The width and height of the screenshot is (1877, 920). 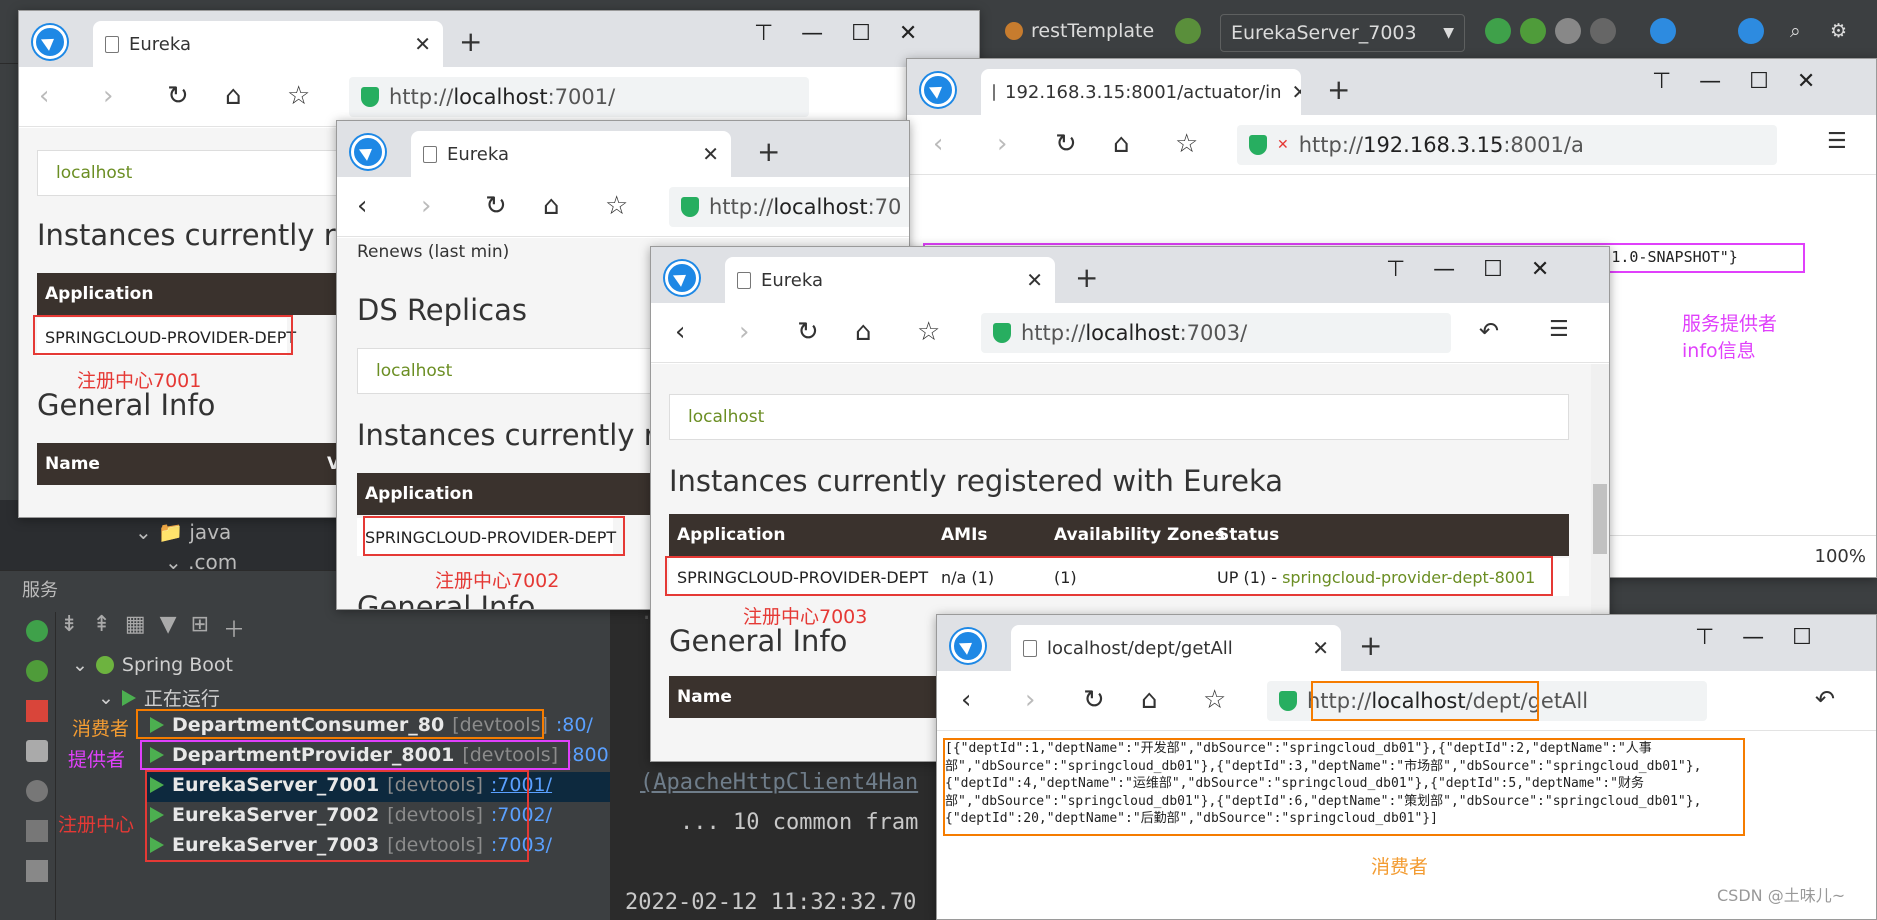 I want to click on gear-icon: ⚙, so click(x=1838, y=31).